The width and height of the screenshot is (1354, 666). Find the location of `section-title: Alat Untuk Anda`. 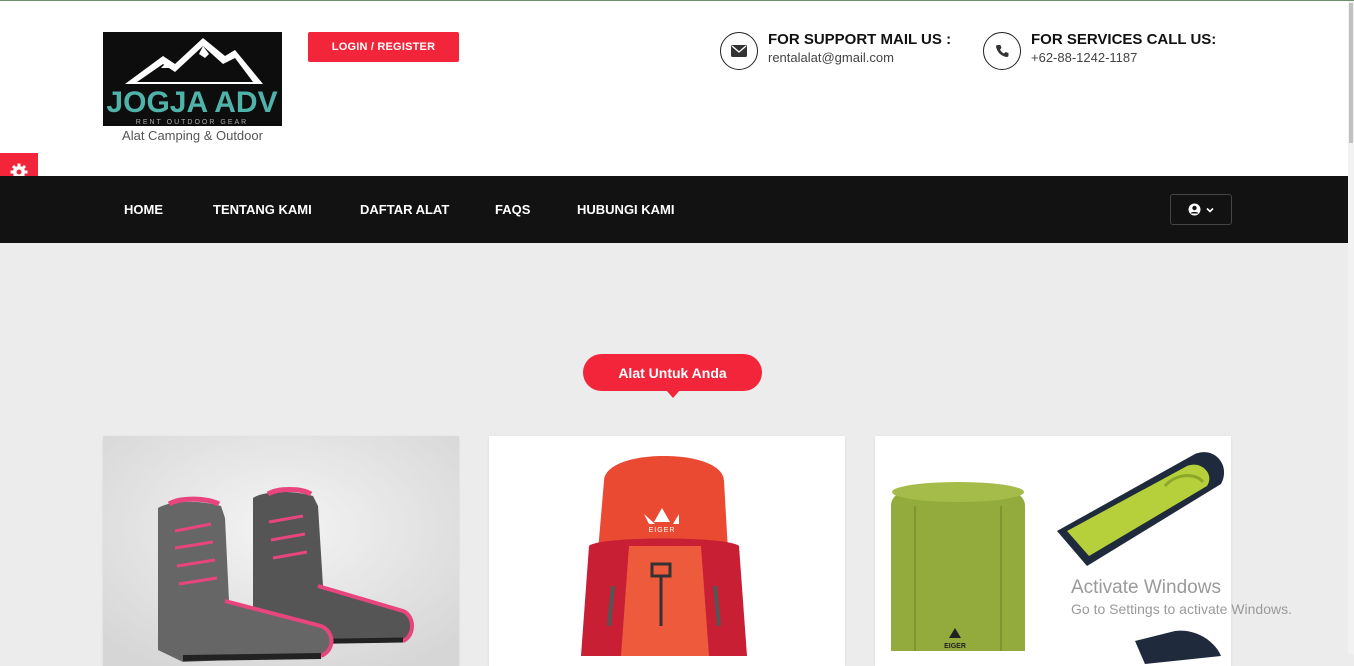

section-title: Alat Untuk Anda is located at coordinates (672, 372).